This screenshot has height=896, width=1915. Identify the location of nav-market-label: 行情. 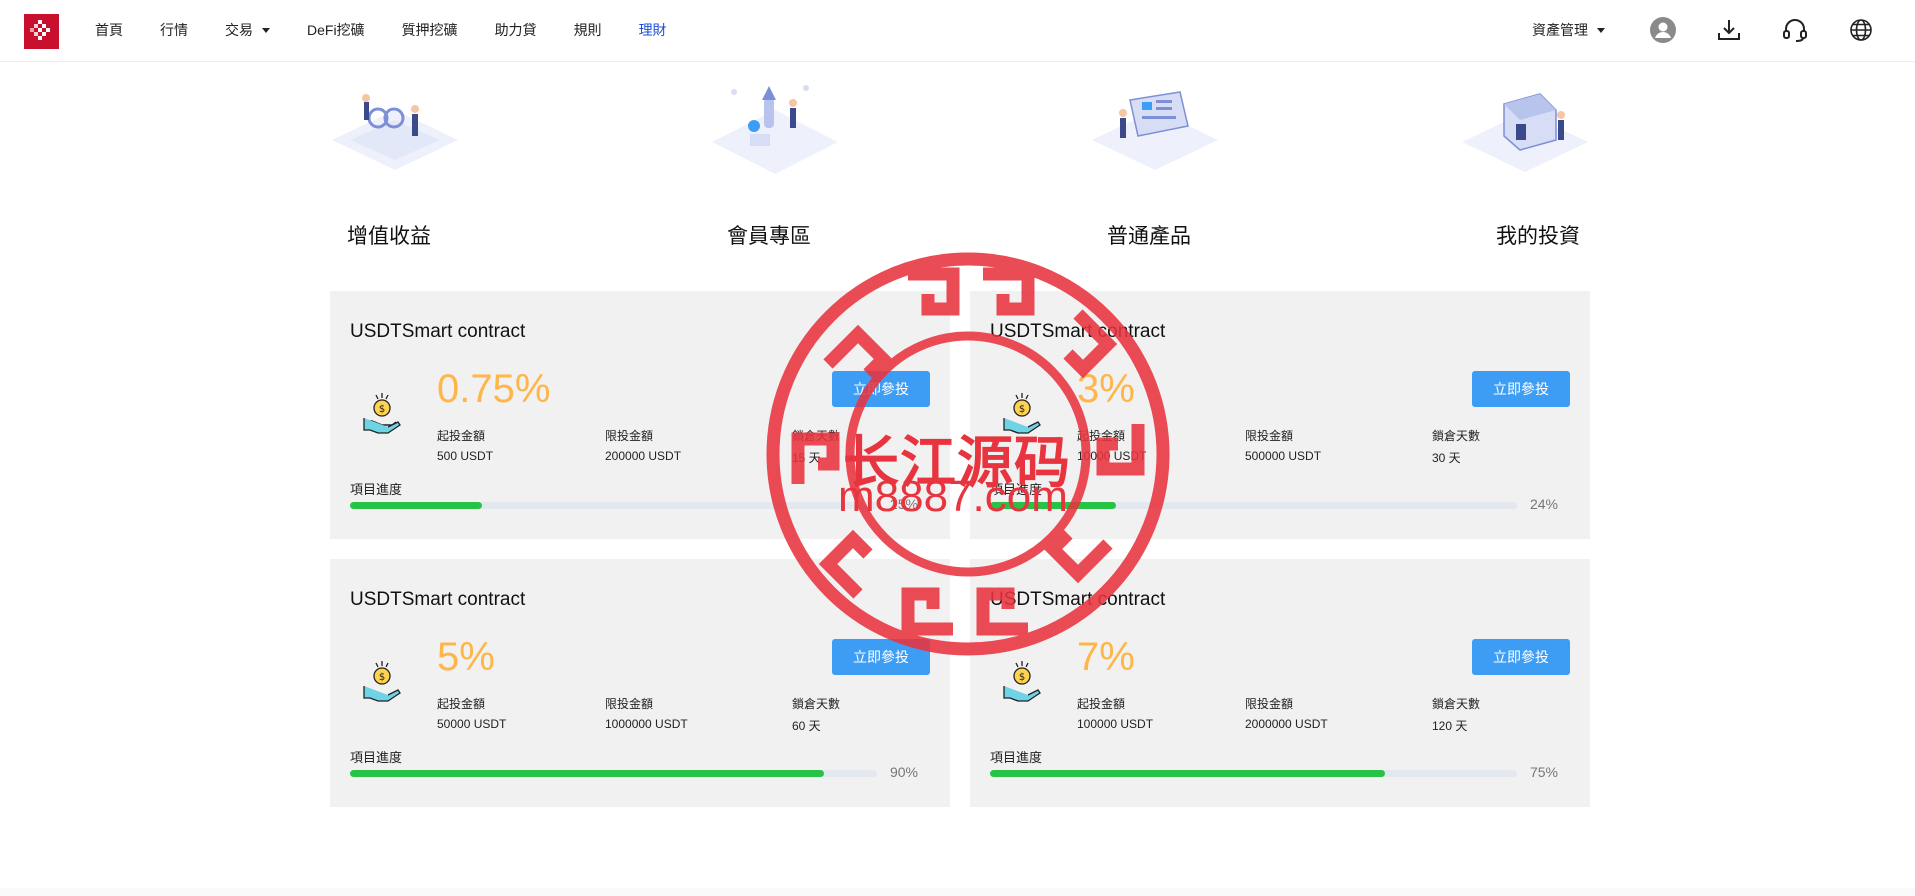
(174, 30).